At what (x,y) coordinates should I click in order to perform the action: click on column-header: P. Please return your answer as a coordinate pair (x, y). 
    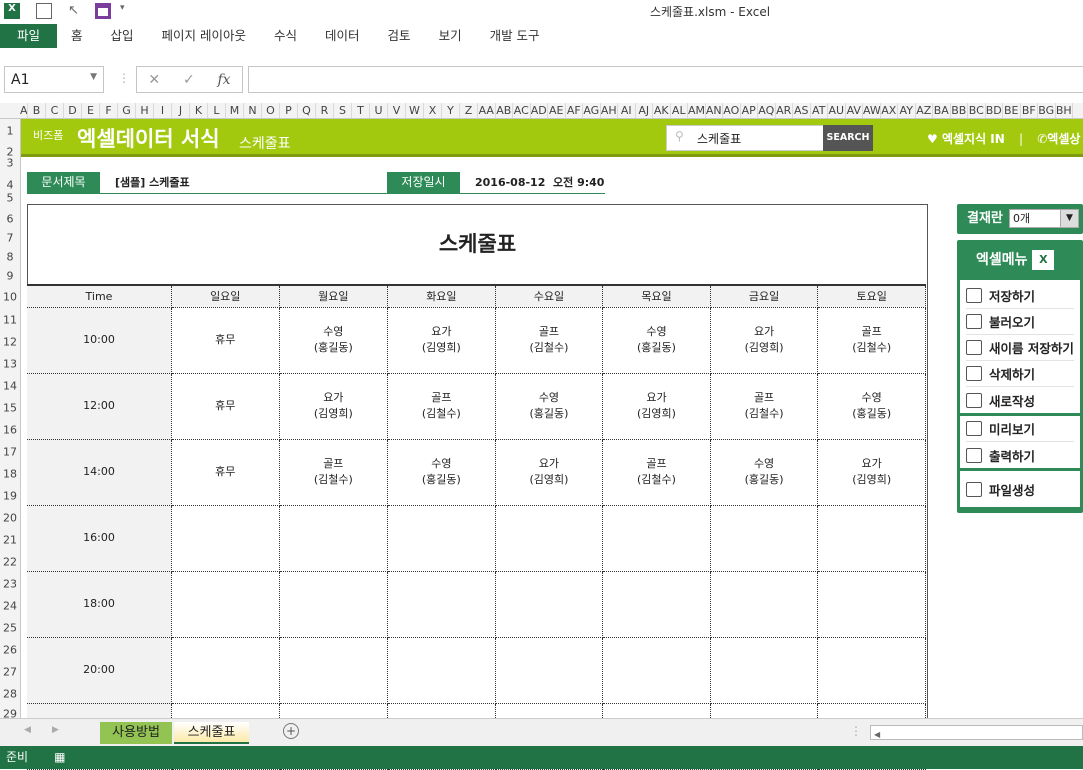
    Looking at the image, I should click on (289, 110).